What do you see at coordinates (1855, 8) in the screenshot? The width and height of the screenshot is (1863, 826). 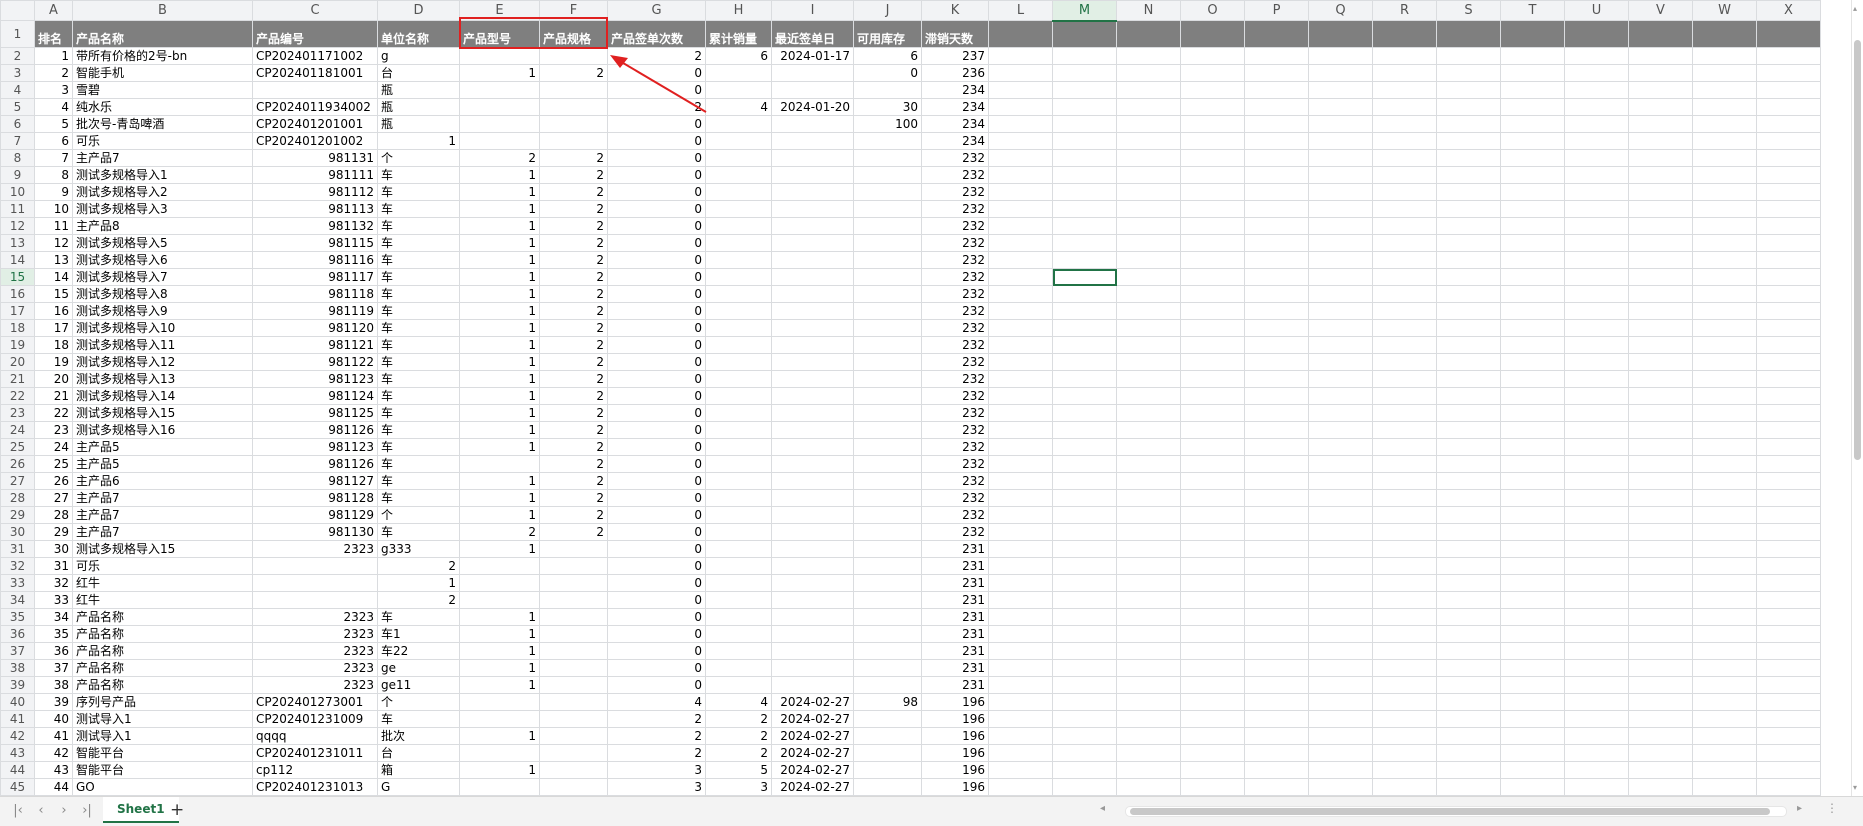 I see `scroll-up-icon: ▴` at bounding box center [1855, 8].